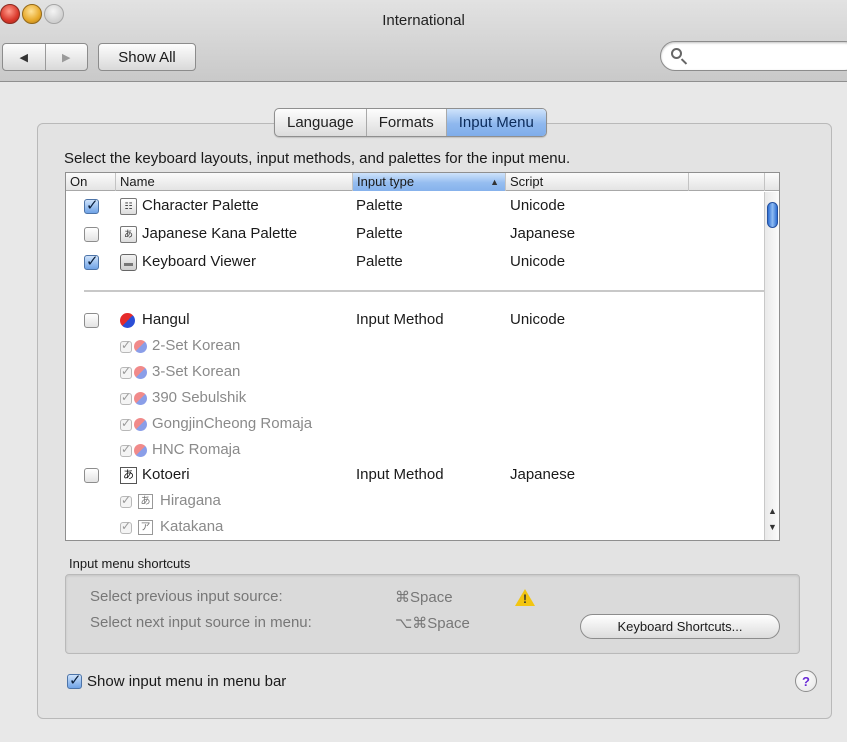 The height and width of the screenshot is (742, 847). What do you see at coordinates (196, 345) in the screenshot?
I see `row-name: 2-Set Korean` at bounding box center [196, 345].